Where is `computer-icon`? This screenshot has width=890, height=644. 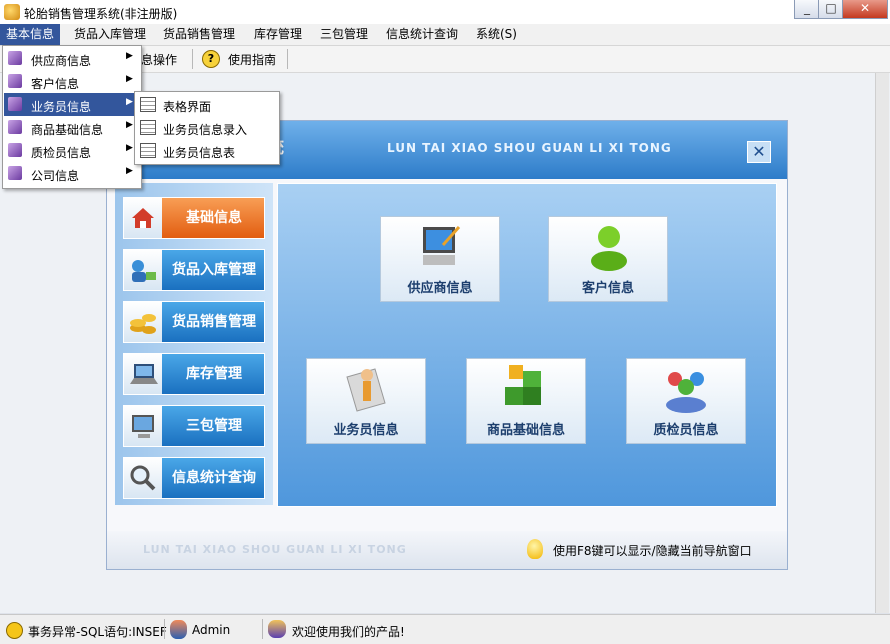 computer-icon is located at coordinates (442, 245).